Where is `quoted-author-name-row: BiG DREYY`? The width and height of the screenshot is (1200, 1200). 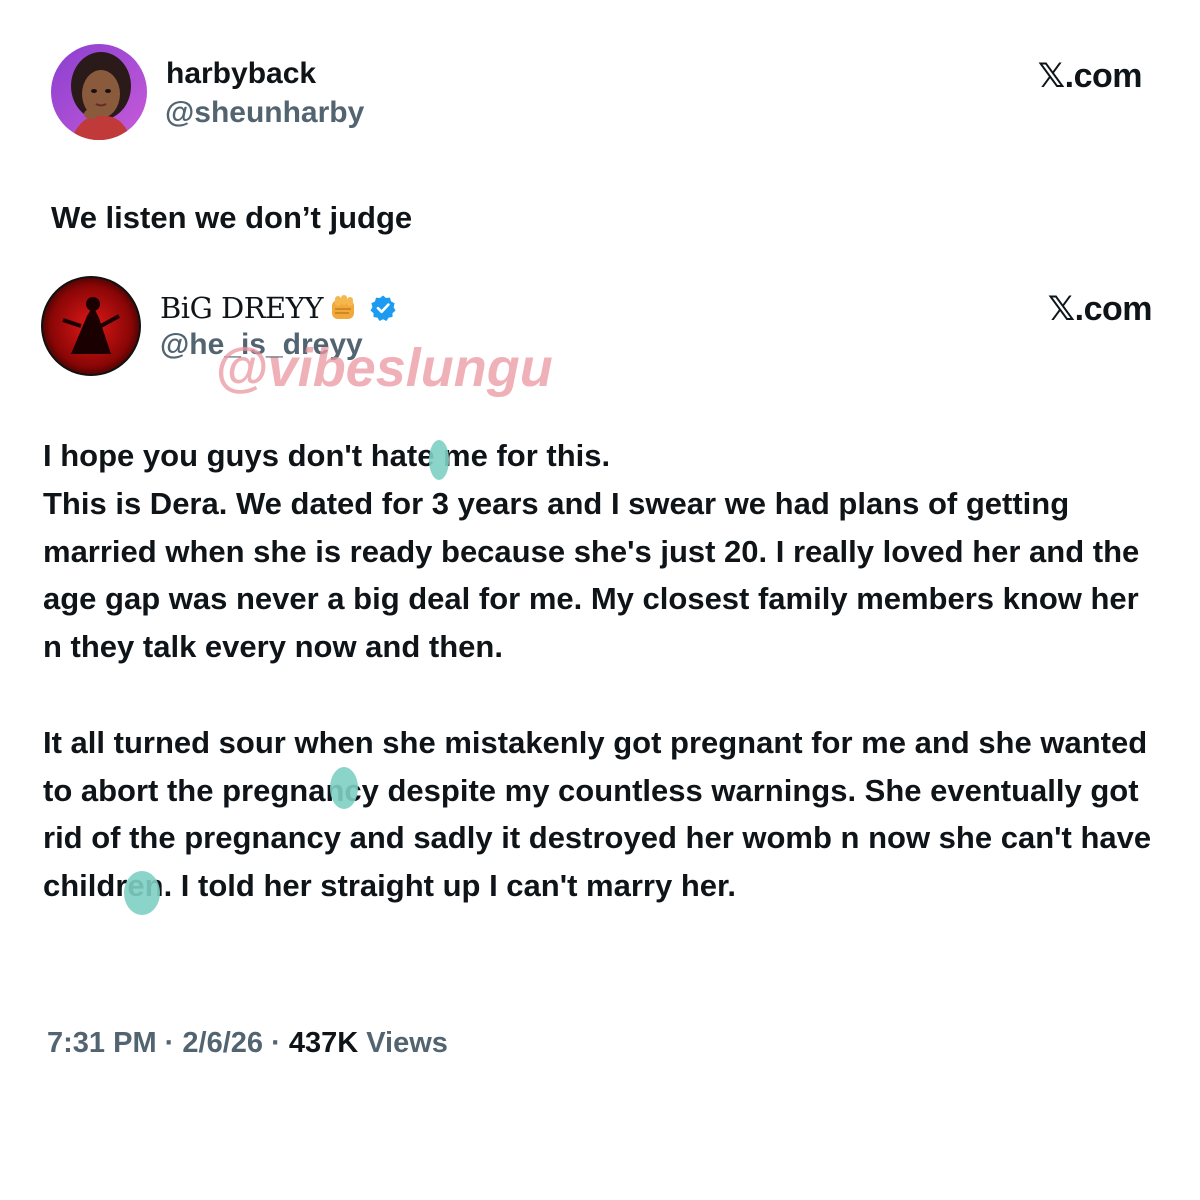 quoted-author-name-row: BiG DREYY is located at coordinates (278, 308).